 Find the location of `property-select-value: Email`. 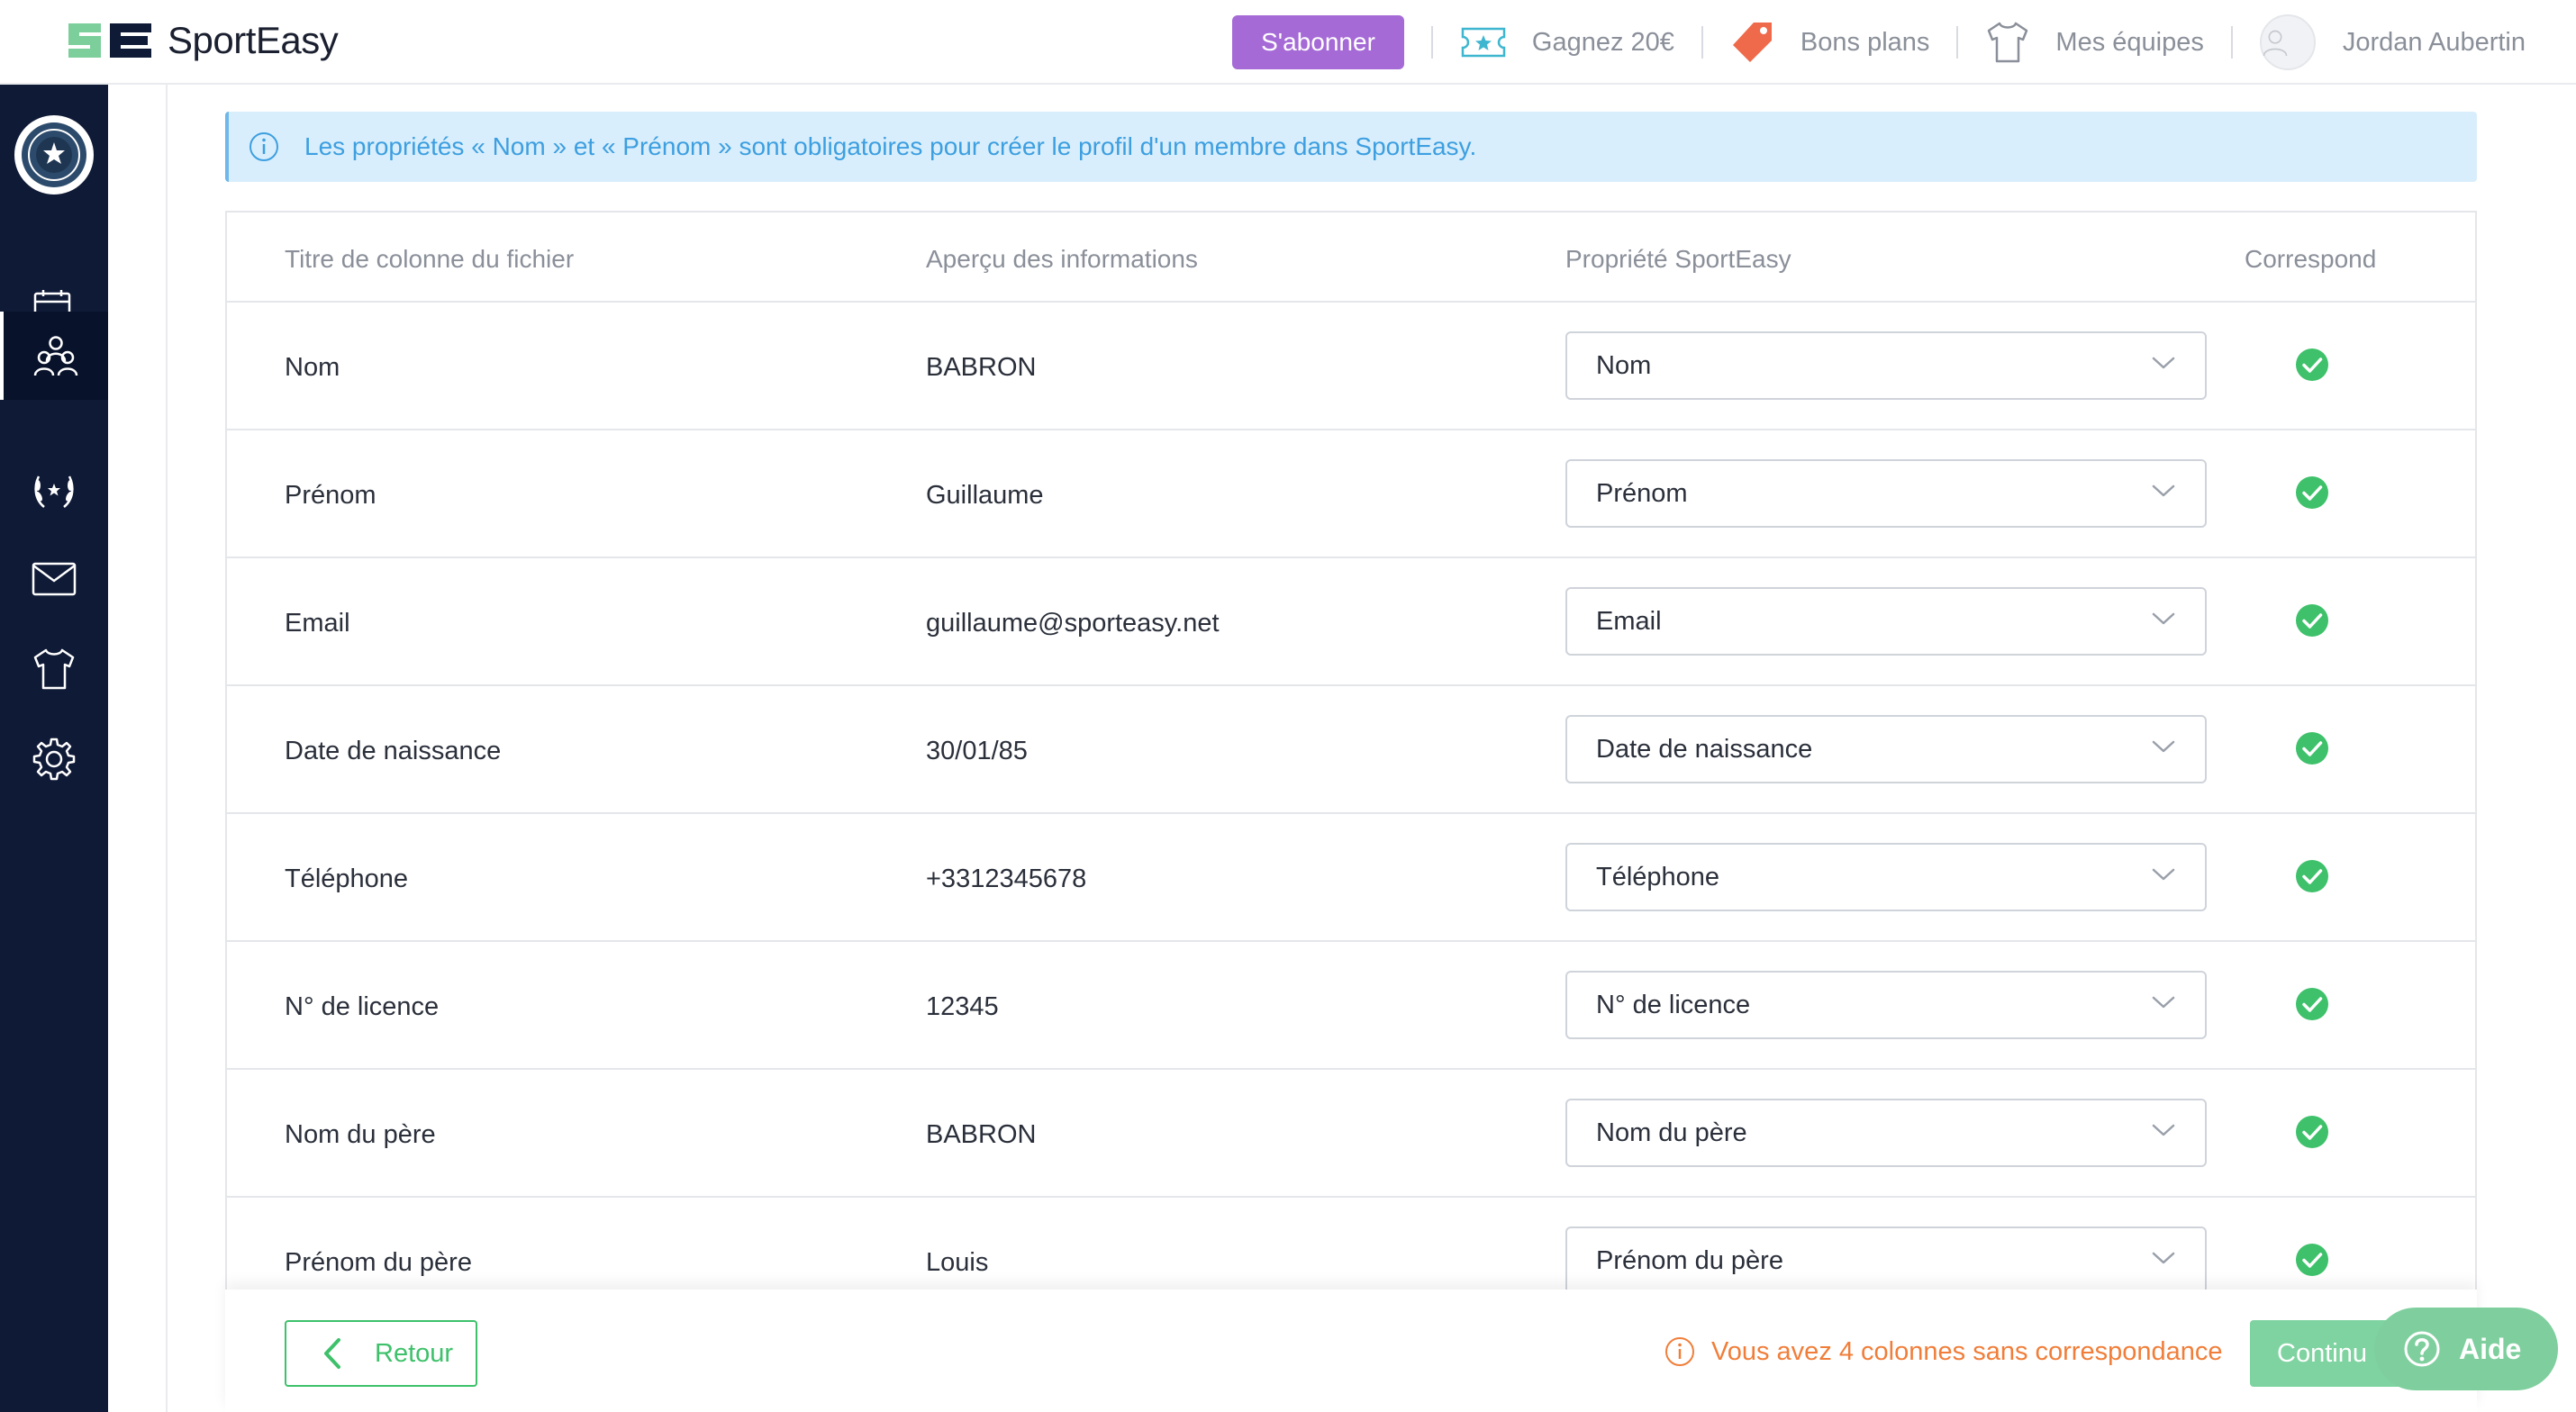

property-select-value: Email is located at coordinates (1629, 621).